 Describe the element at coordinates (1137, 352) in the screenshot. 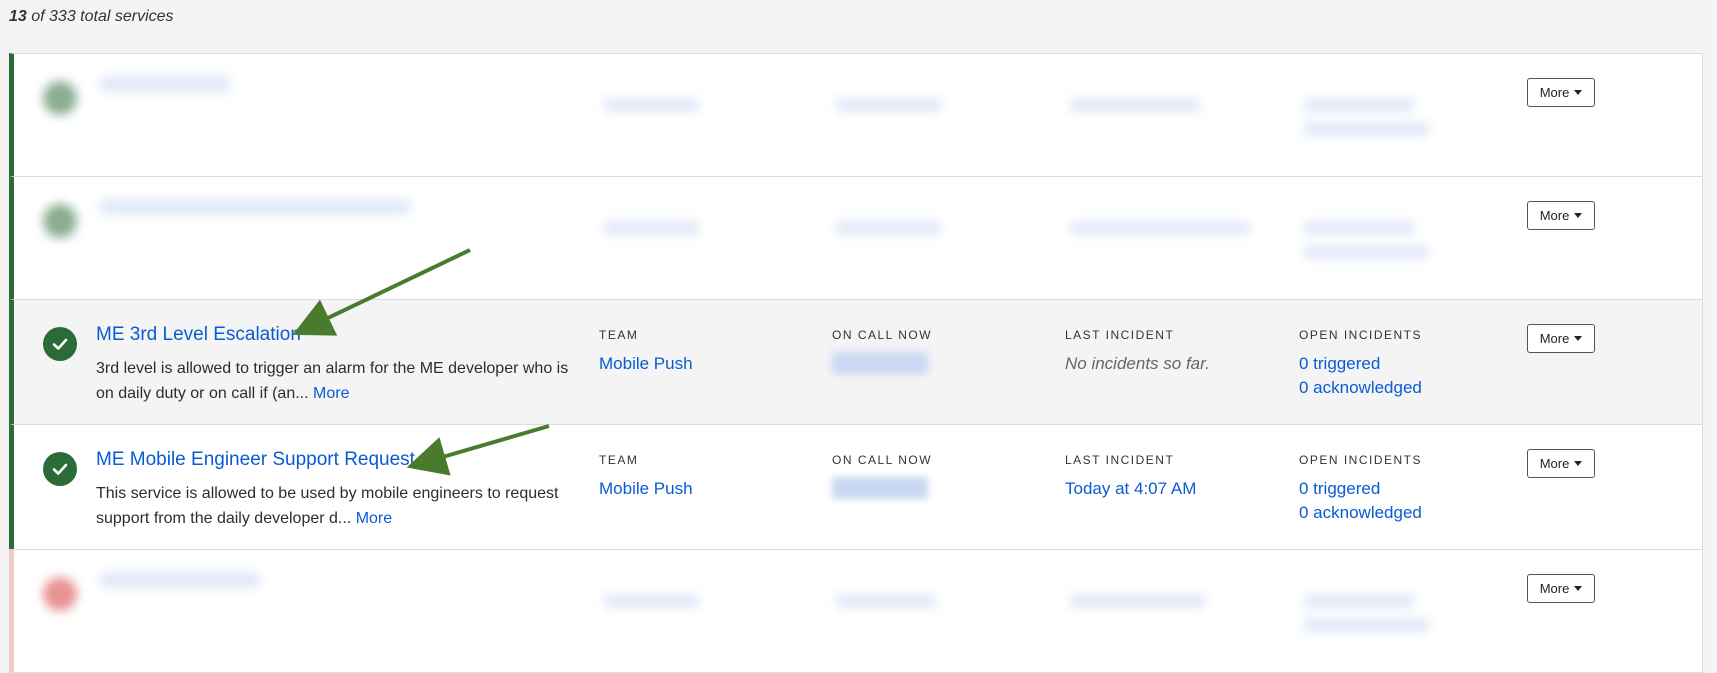

I see `last-incident-column: LAST INCIDENT No incidents so far.` at that location.